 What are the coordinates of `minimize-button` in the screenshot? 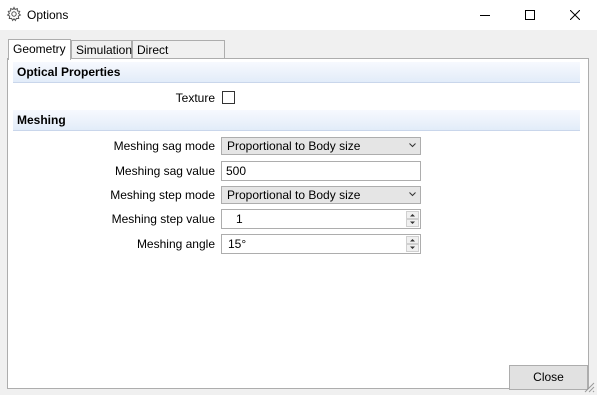 It's located at (484, 15).